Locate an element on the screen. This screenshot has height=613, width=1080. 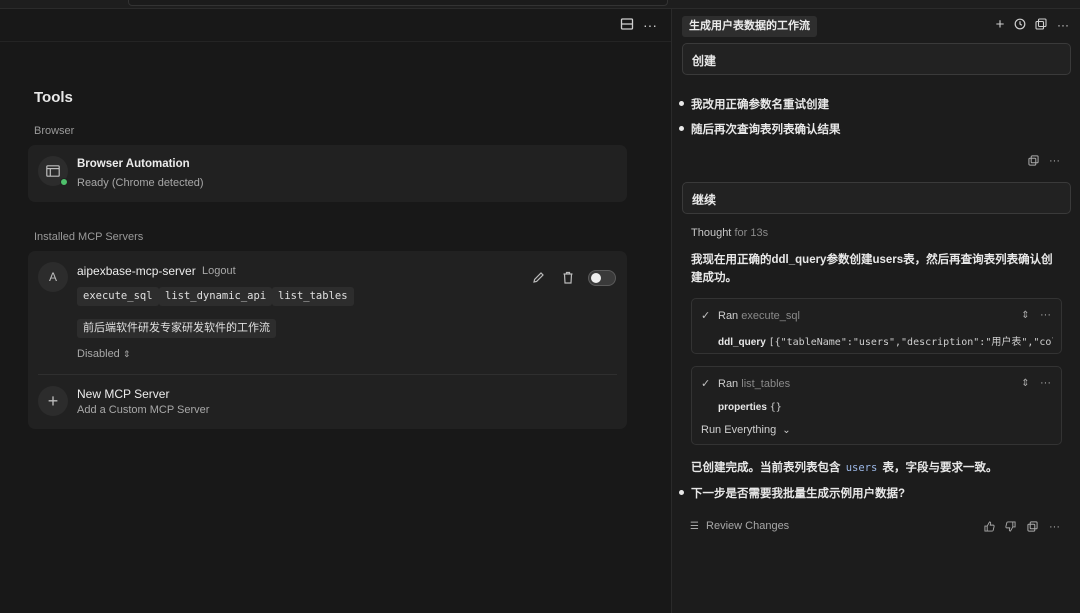
tool-name: execute_sql is located at coordinates (770, 316).